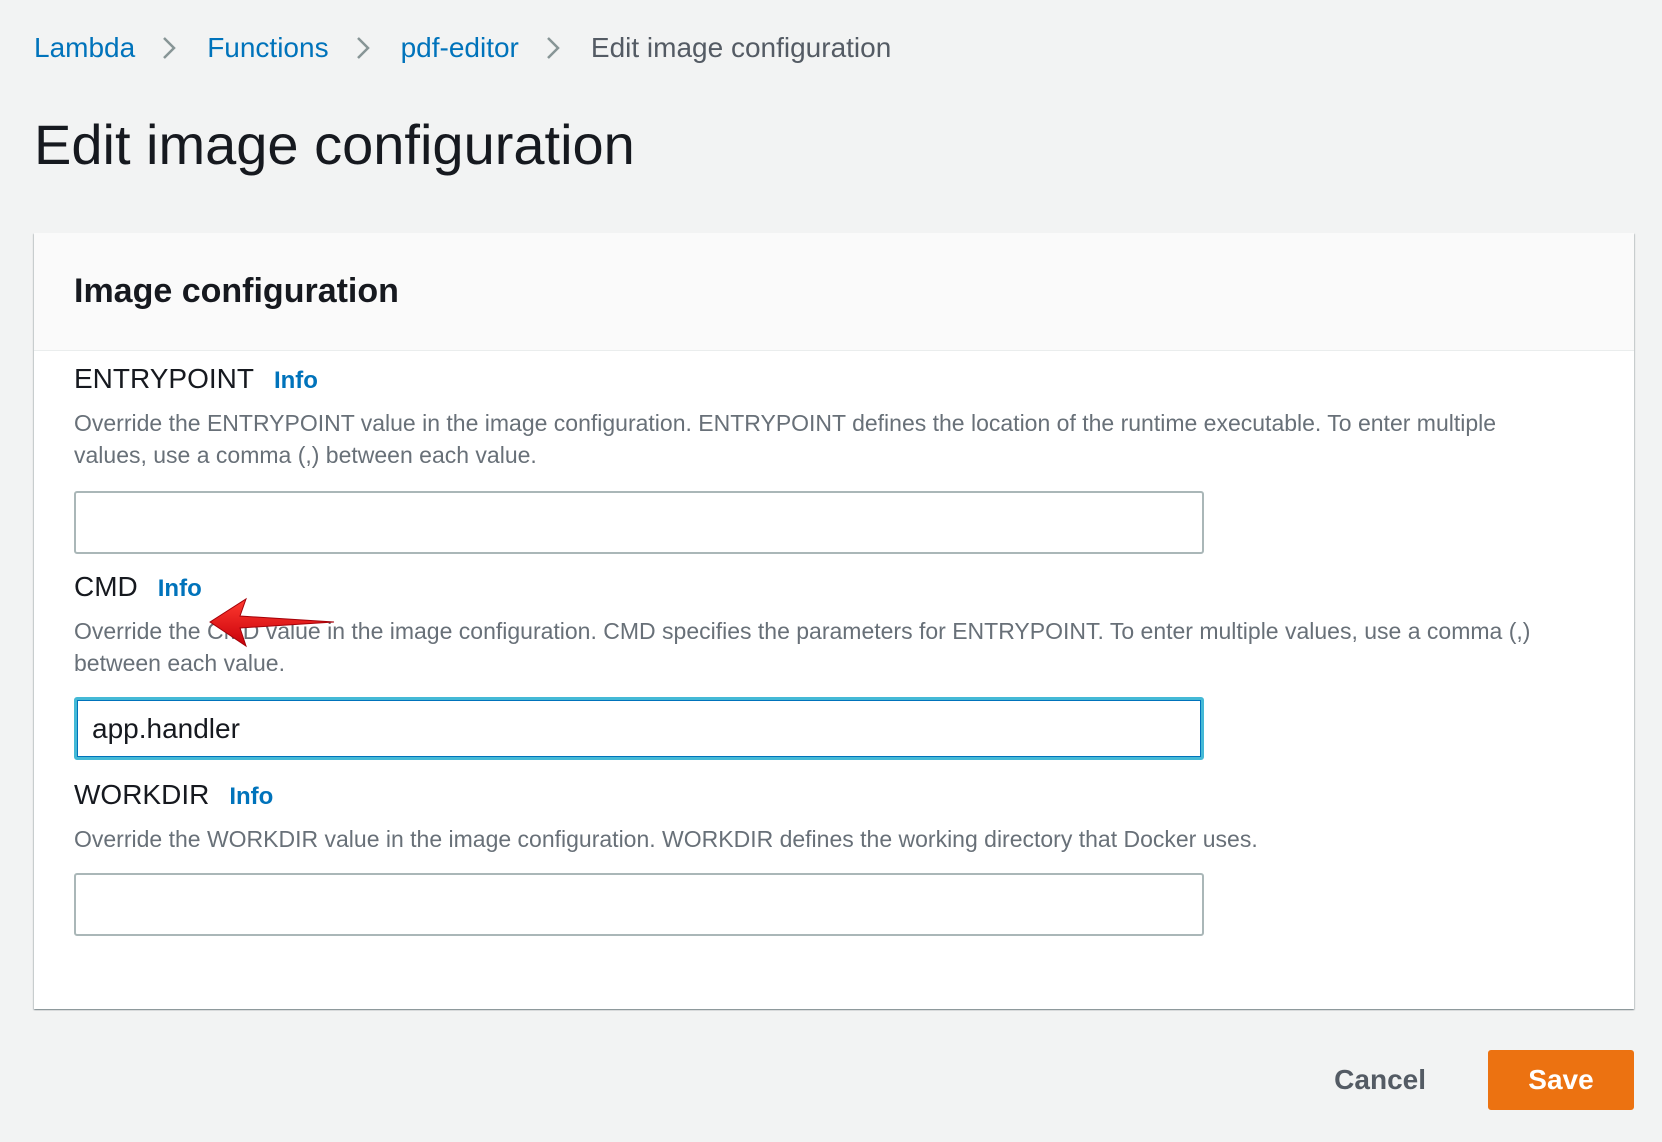  Describe the element at coordinates (251, 797) in the screenshot. I see `workdir-info-link: Info` at that location.